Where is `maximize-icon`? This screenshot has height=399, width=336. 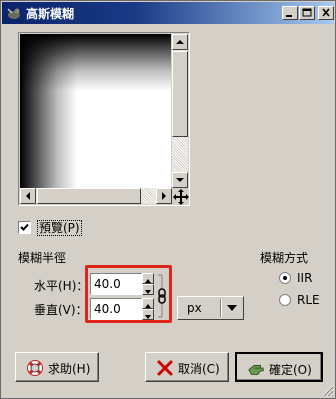
maximize-icon is located at coordinates (307, 12).